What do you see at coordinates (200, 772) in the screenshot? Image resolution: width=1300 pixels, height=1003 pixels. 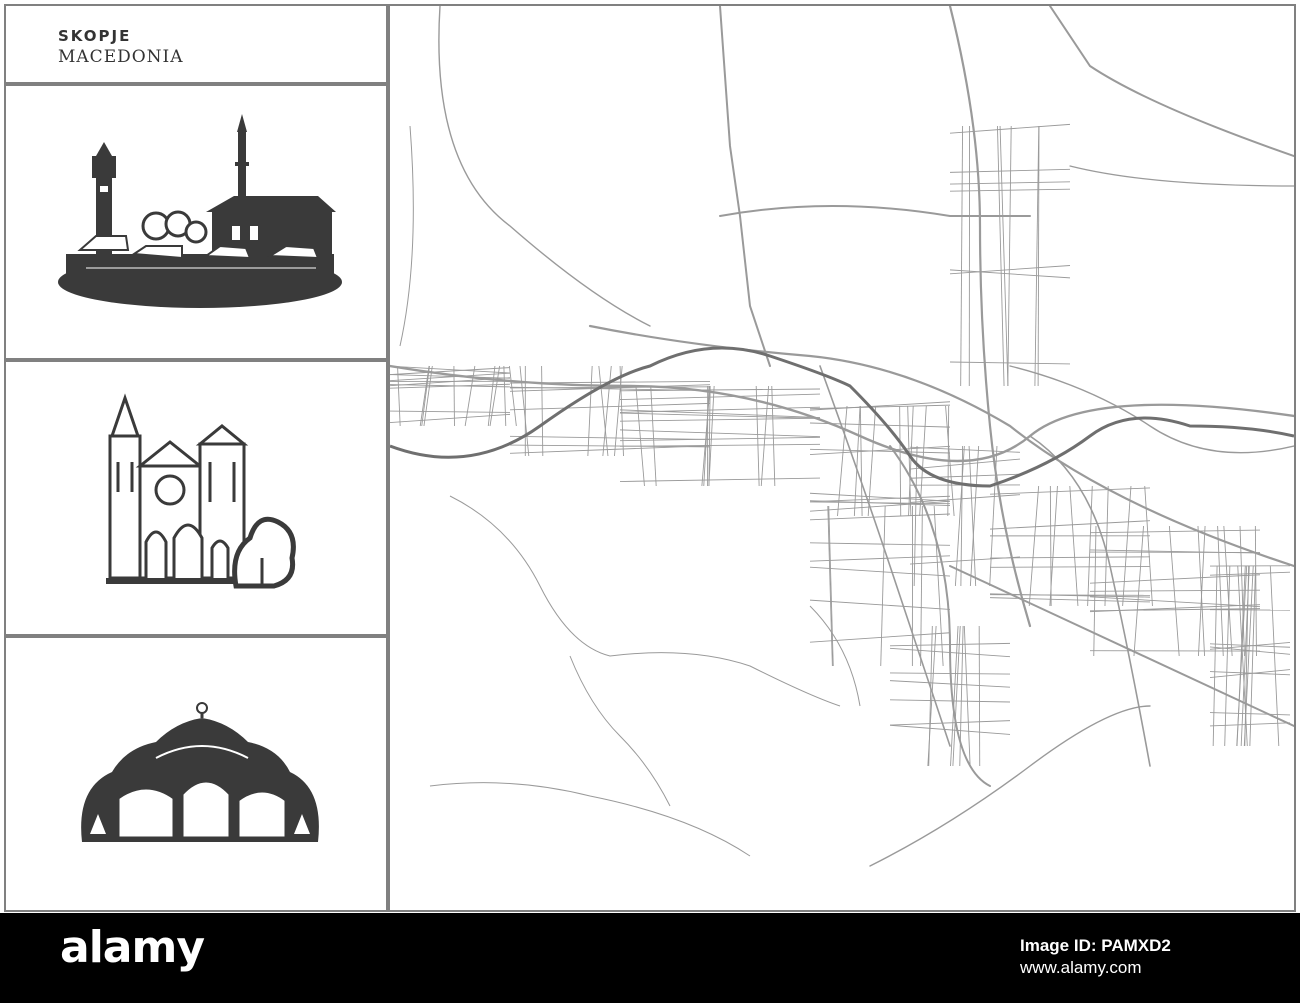 I see `domed-church-icon` at bounding box center [200, 772].